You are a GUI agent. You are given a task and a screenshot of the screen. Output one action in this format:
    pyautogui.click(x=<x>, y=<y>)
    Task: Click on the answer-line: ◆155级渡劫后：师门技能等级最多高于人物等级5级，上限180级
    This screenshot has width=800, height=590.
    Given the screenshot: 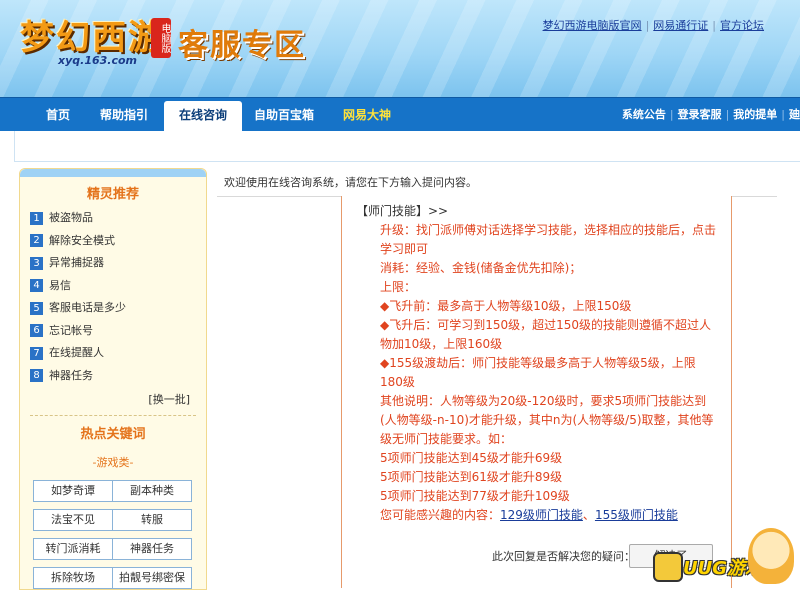 What is the action you would take?
    pyautogui.click(x=538, y=372)
    